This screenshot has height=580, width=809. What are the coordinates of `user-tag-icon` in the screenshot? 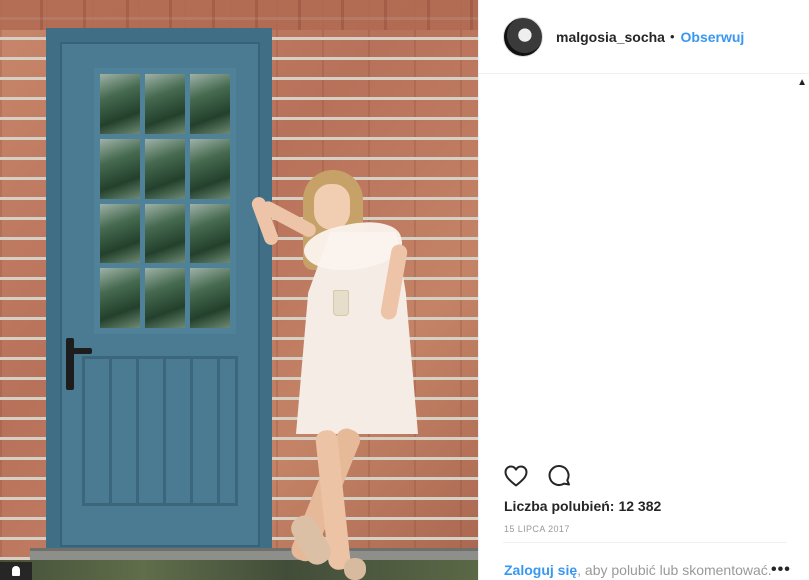 It's located at (16, 571).